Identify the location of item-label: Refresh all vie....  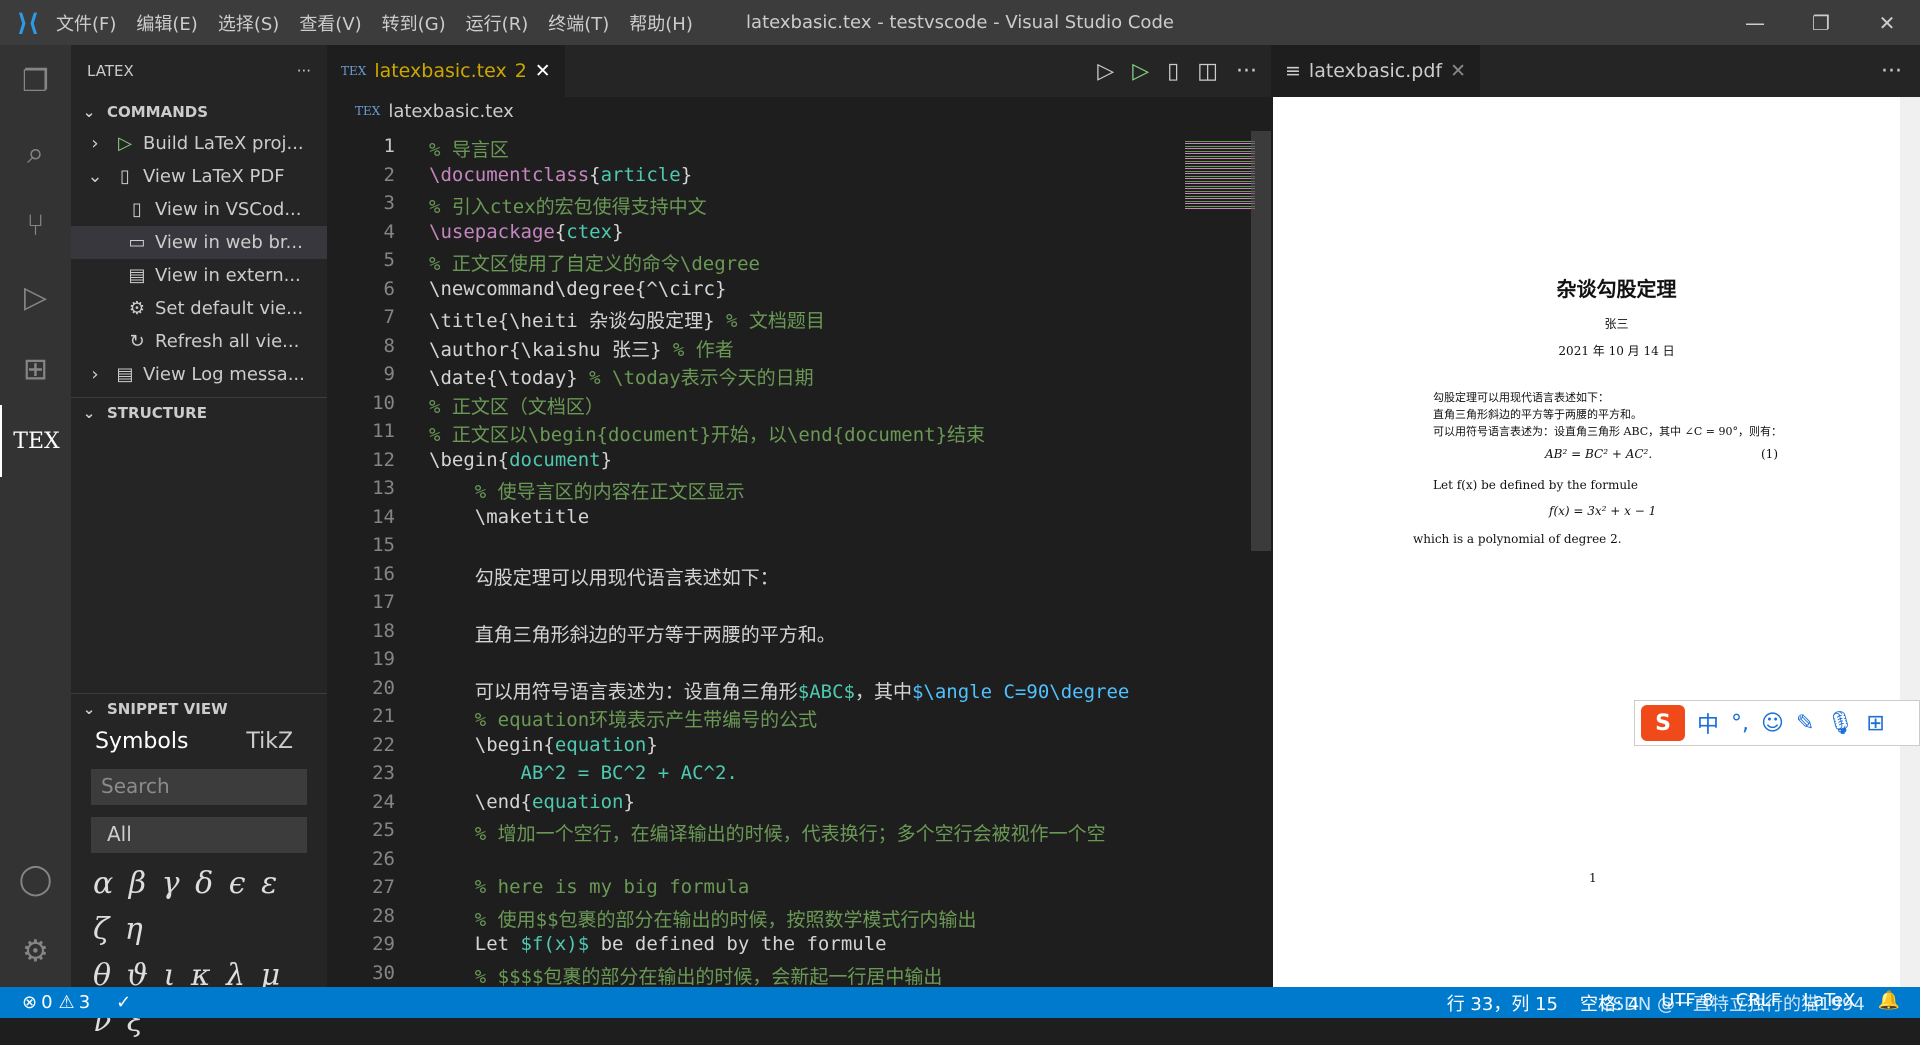
(227, 341).